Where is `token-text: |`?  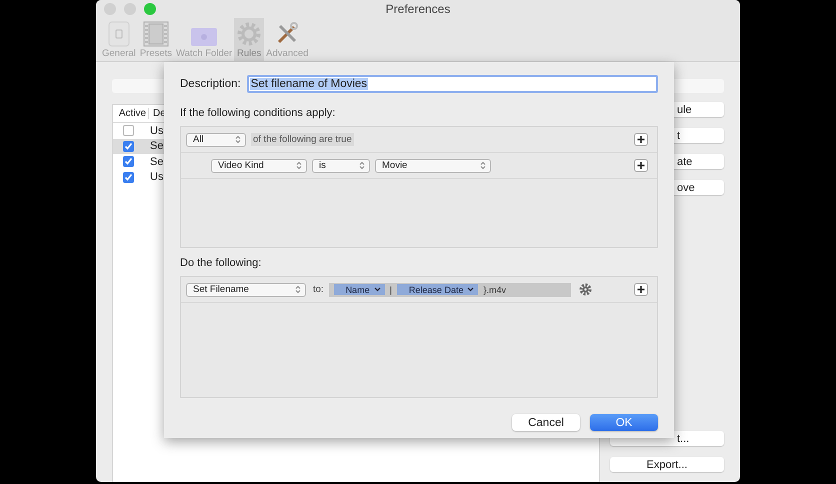
token-text: | is located at coordinates (391, 289).